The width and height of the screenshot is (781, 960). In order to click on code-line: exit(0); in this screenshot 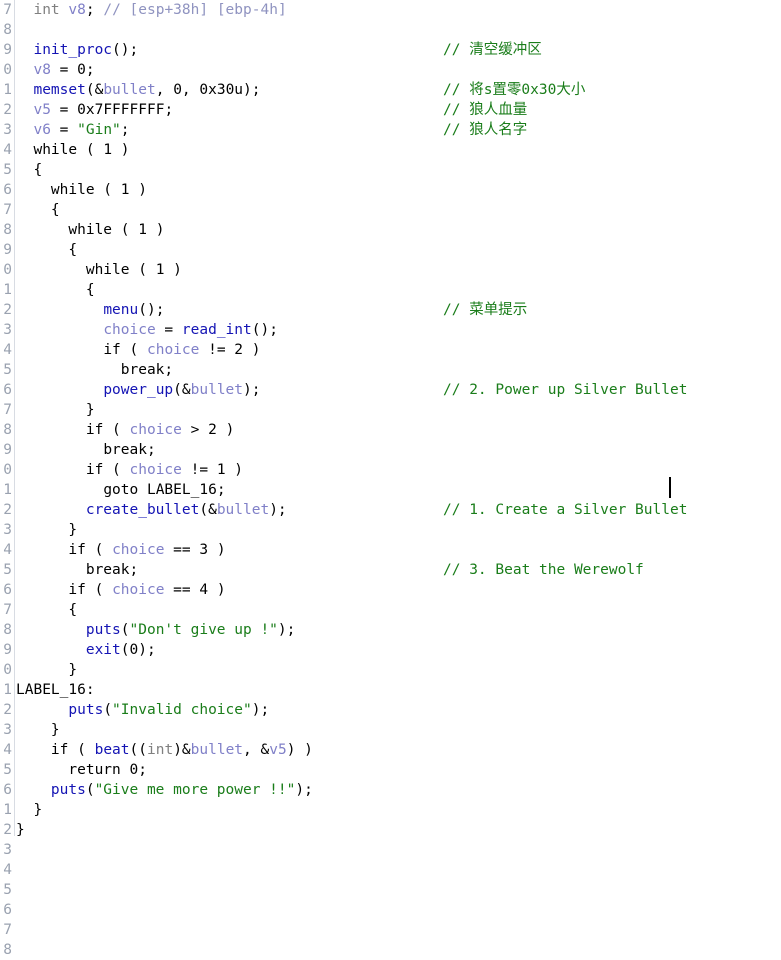, I will do `click(398, 650)`.